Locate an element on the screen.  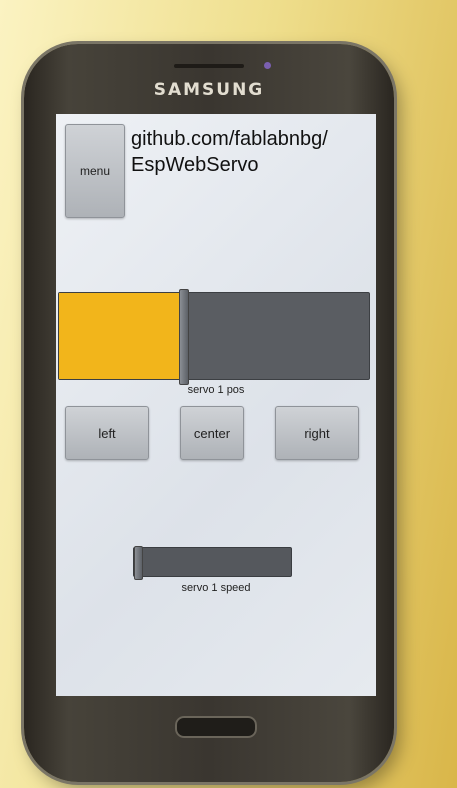
servo-speed-slider is located at coordinates (212, 563).